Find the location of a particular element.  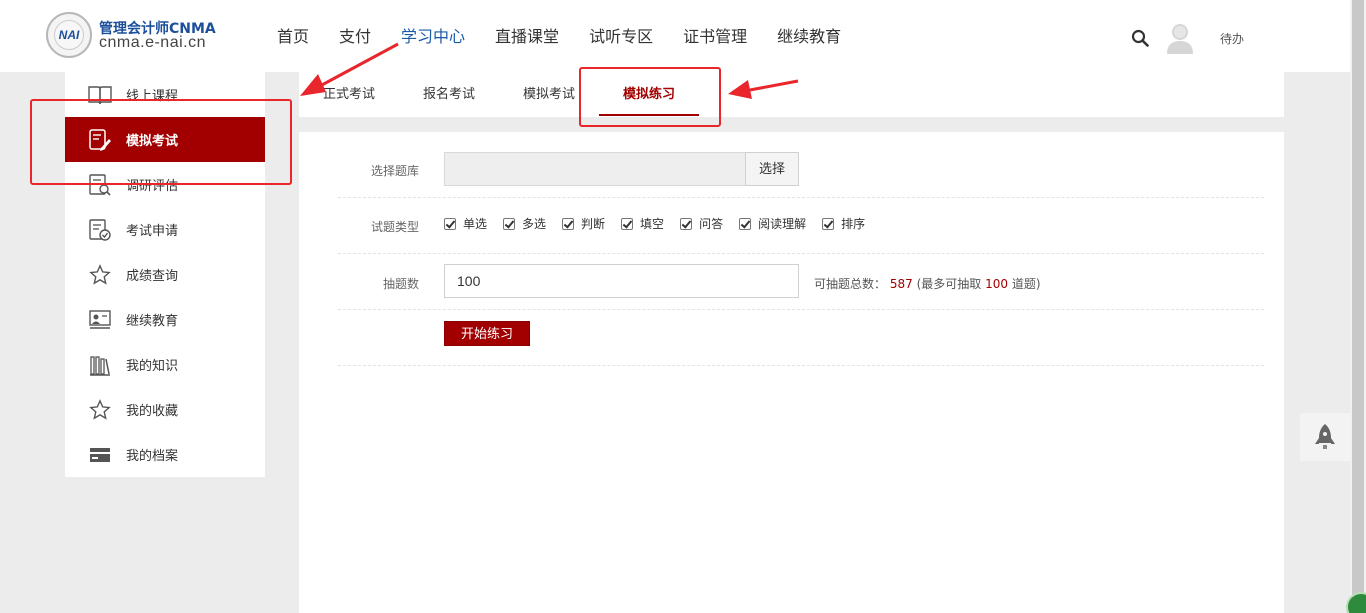

logo-emblem: NAI is located at coordinates (69, 35).